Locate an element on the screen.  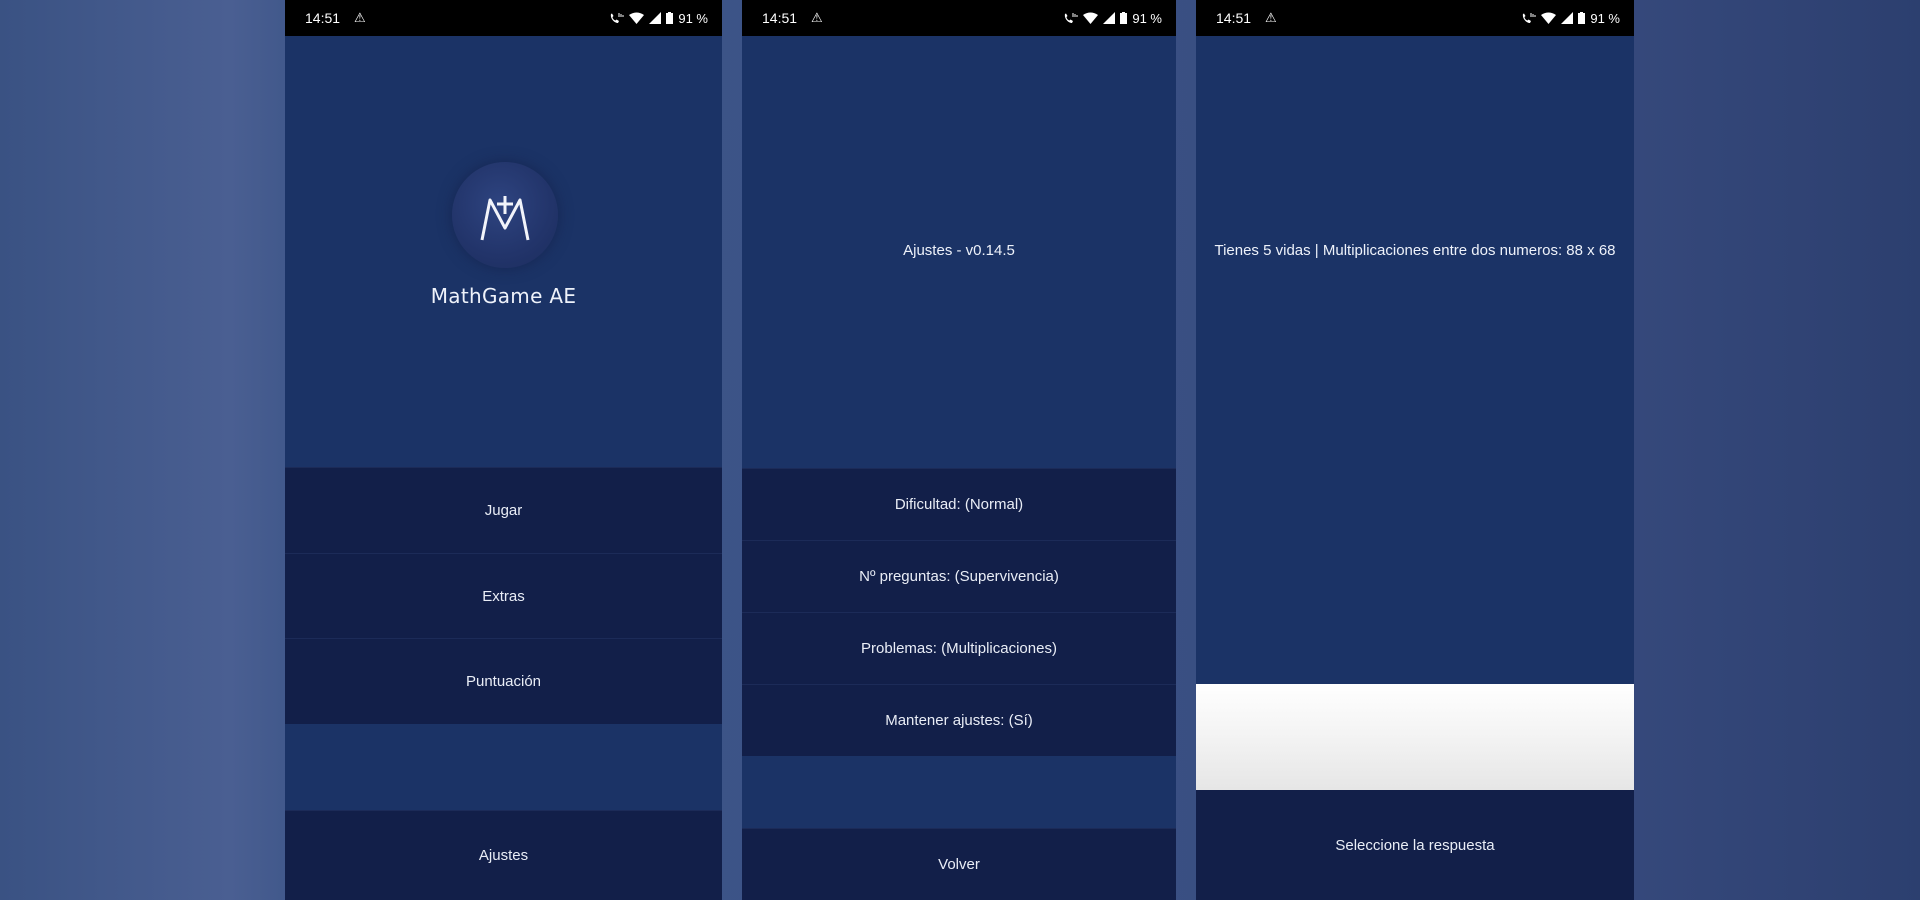
back-button: Volver is located at coordinates (959, 864).